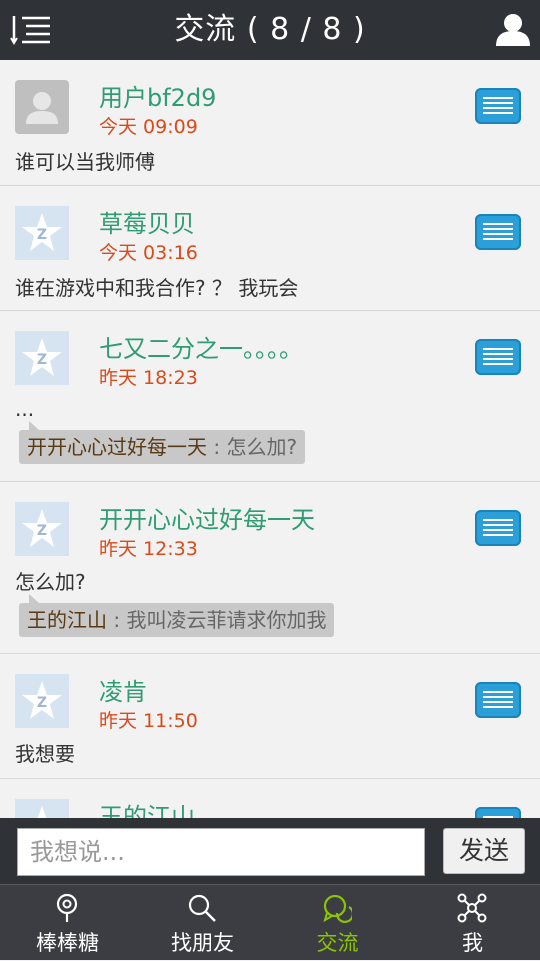  What do you see at coordinates (117, 447) in the screenshot?
I see `reply-author: 开开心心过好每一天` at bounding box center [117, 447].